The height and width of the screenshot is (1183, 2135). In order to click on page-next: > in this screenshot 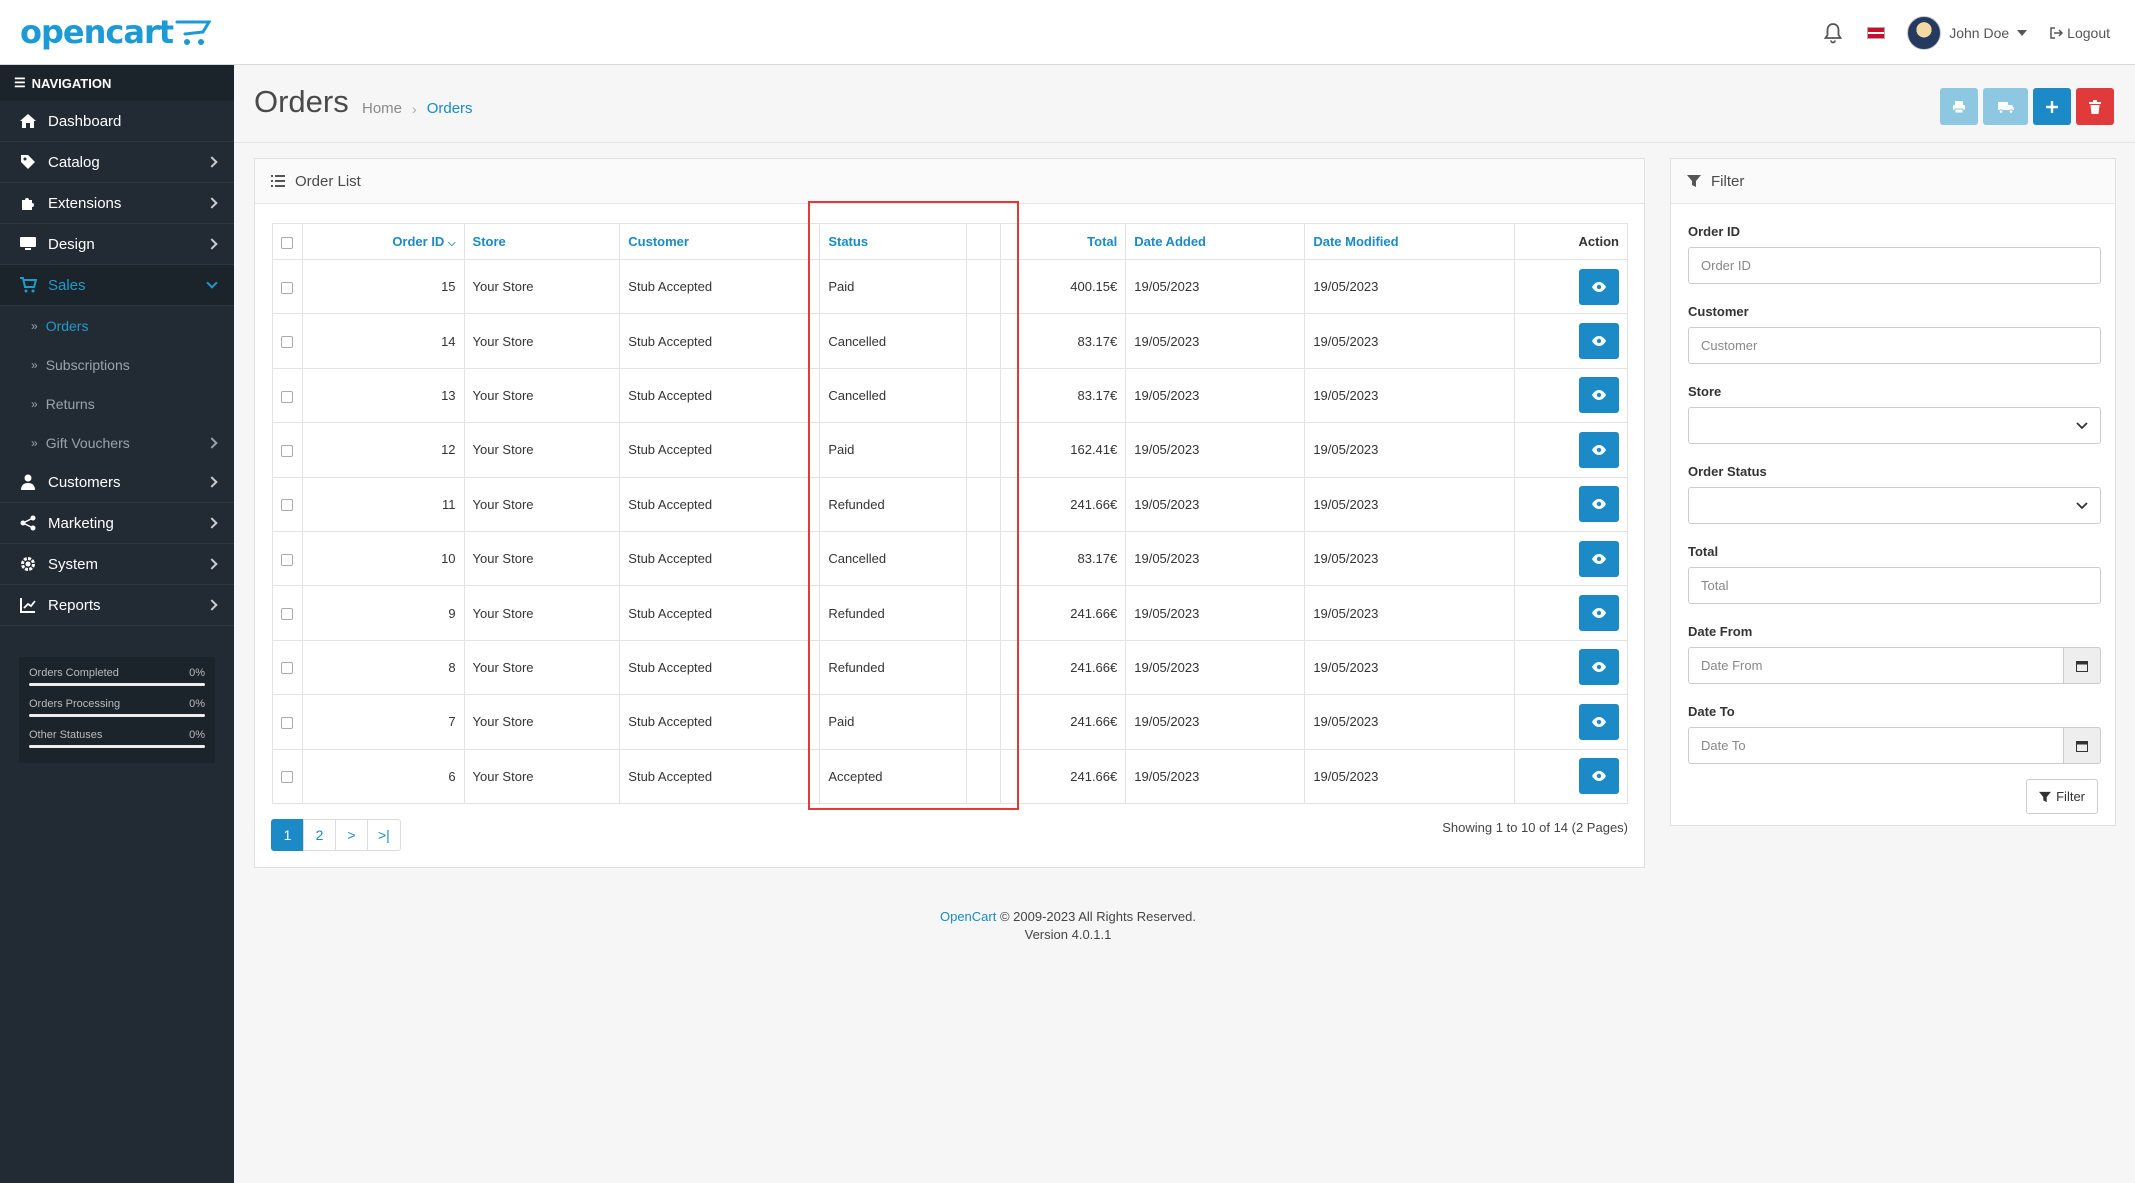, I will do `click(351, 835)`.